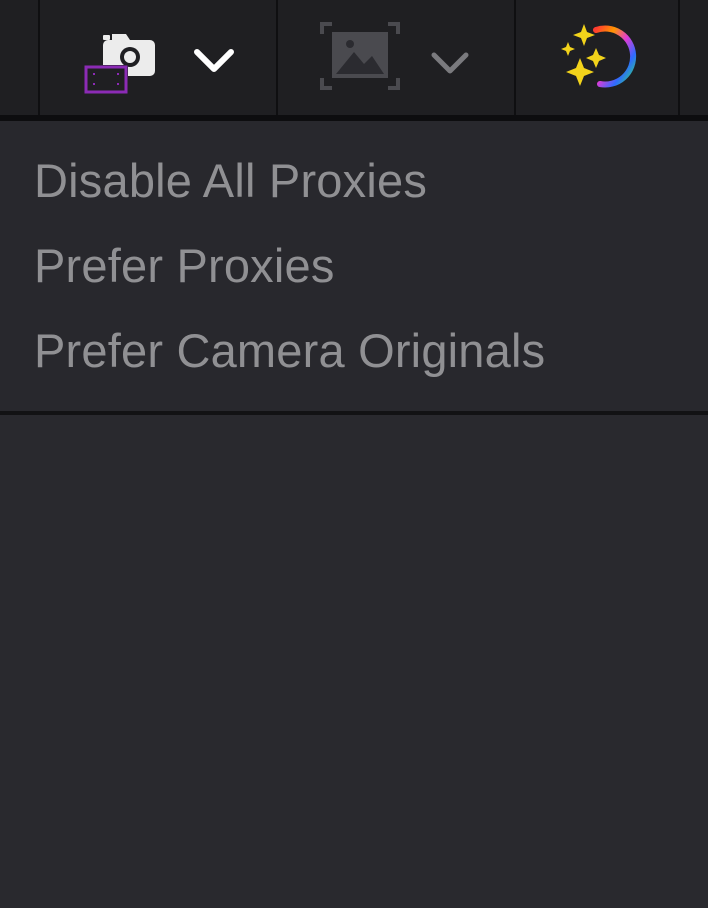  Describe the element at coordinates (230, 181) in the screenshot. I see `menu-item-disable-all-proxies: Disable All Proxies` at that location.